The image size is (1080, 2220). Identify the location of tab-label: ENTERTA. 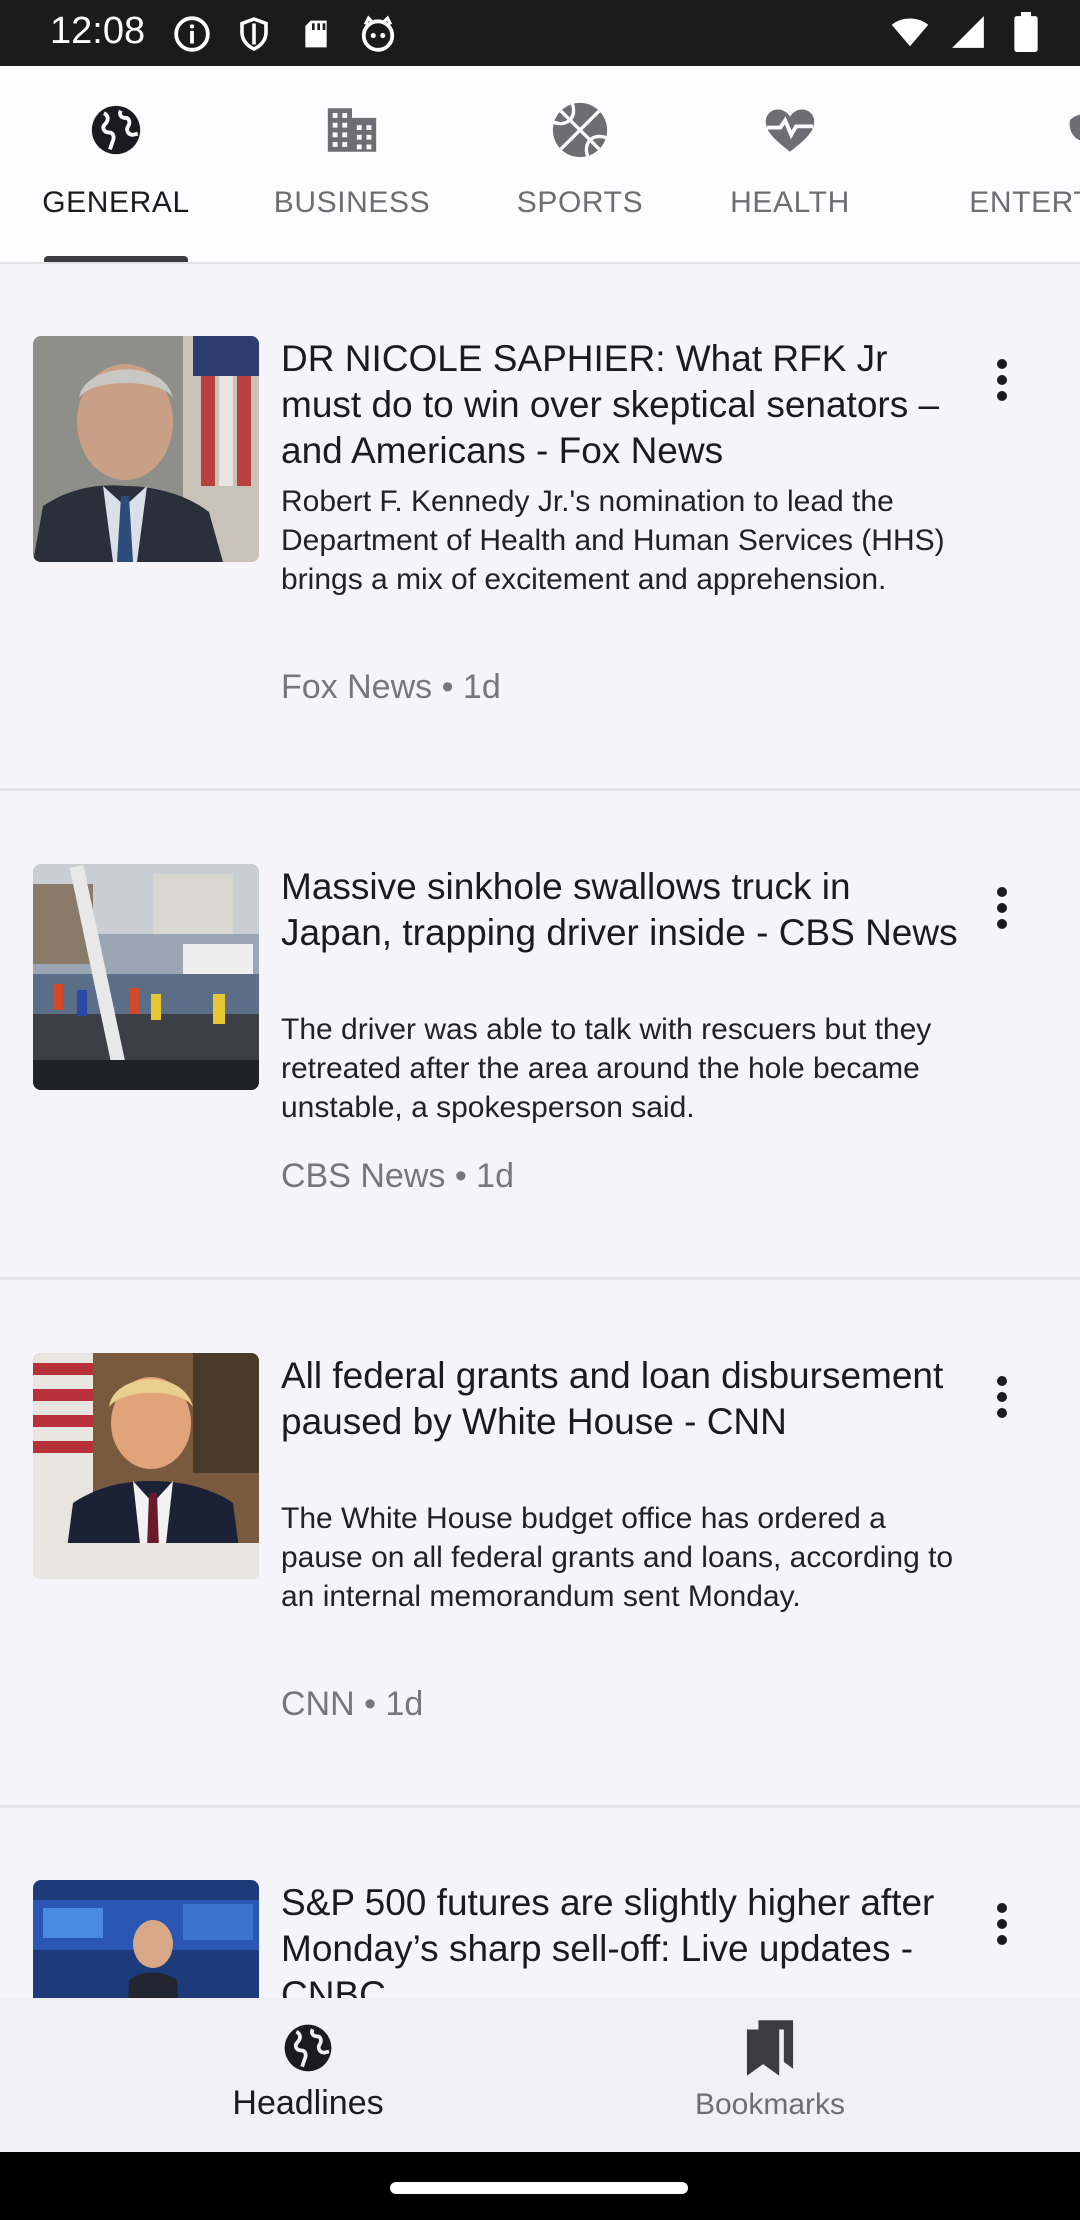
(1024, 202).